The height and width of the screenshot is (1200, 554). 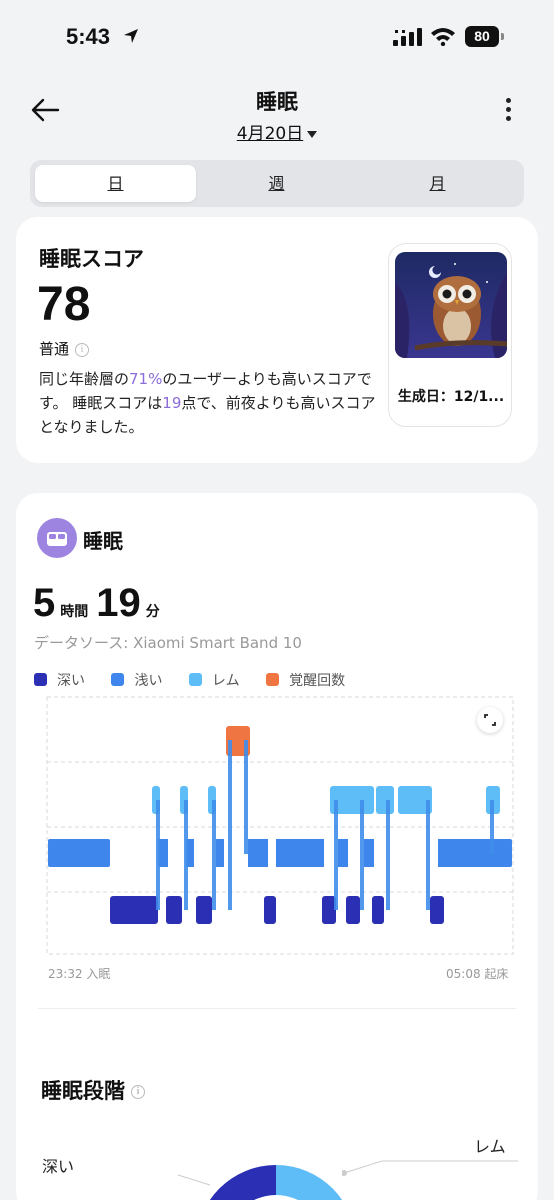 I want to click on wake-time: 05:08 起床, so click(x=477, y=974).